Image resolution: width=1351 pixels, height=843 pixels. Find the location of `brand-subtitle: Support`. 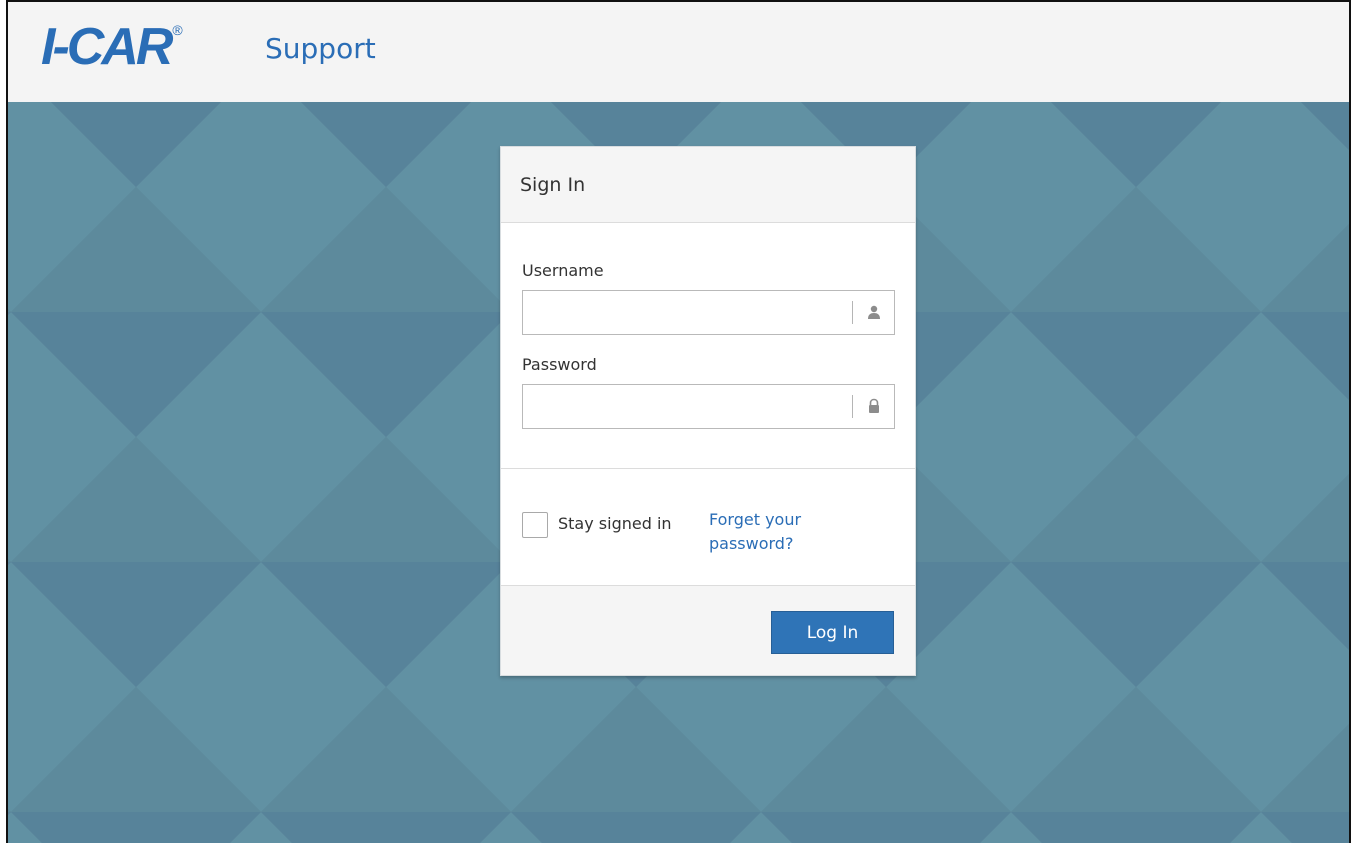

brand-subtitle: Support is located at coordinates (320, 48).